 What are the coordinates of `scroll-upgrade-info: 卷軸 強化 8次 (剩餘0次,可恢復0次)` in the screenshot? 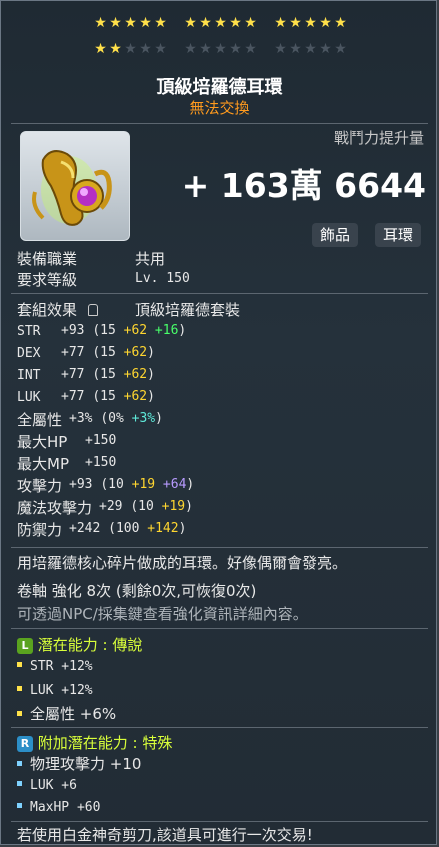 It's located at (137, 591).